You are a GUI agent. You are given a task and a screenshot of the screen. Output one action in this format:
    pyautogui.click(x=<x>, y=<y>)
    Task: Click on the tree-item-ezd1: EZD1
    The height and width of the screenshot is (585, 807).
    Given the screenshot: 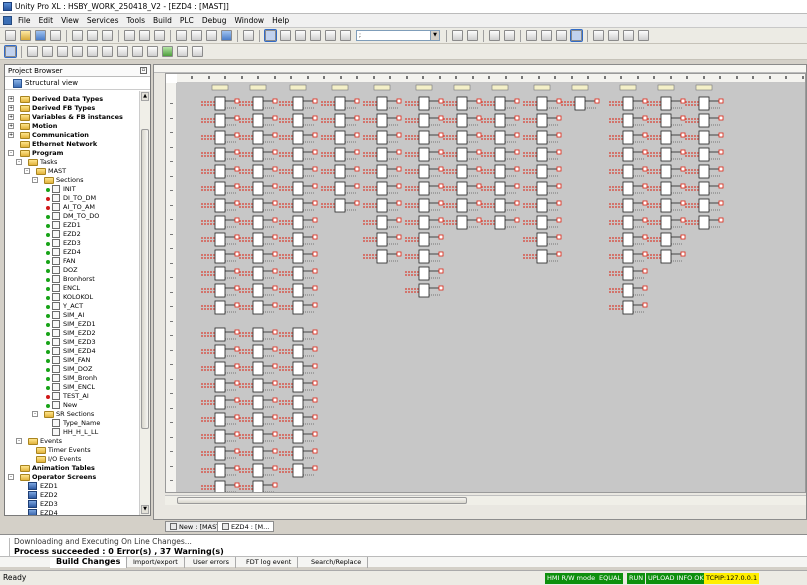 What is the action you would take?
    pyautogui.click(x=72, y=225)
    